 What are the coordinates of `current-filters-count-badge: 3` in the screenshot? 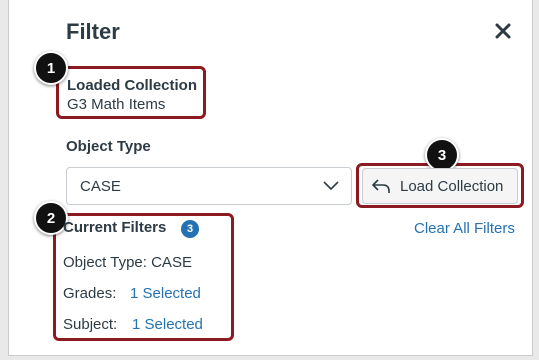 It's located at (190, 229).